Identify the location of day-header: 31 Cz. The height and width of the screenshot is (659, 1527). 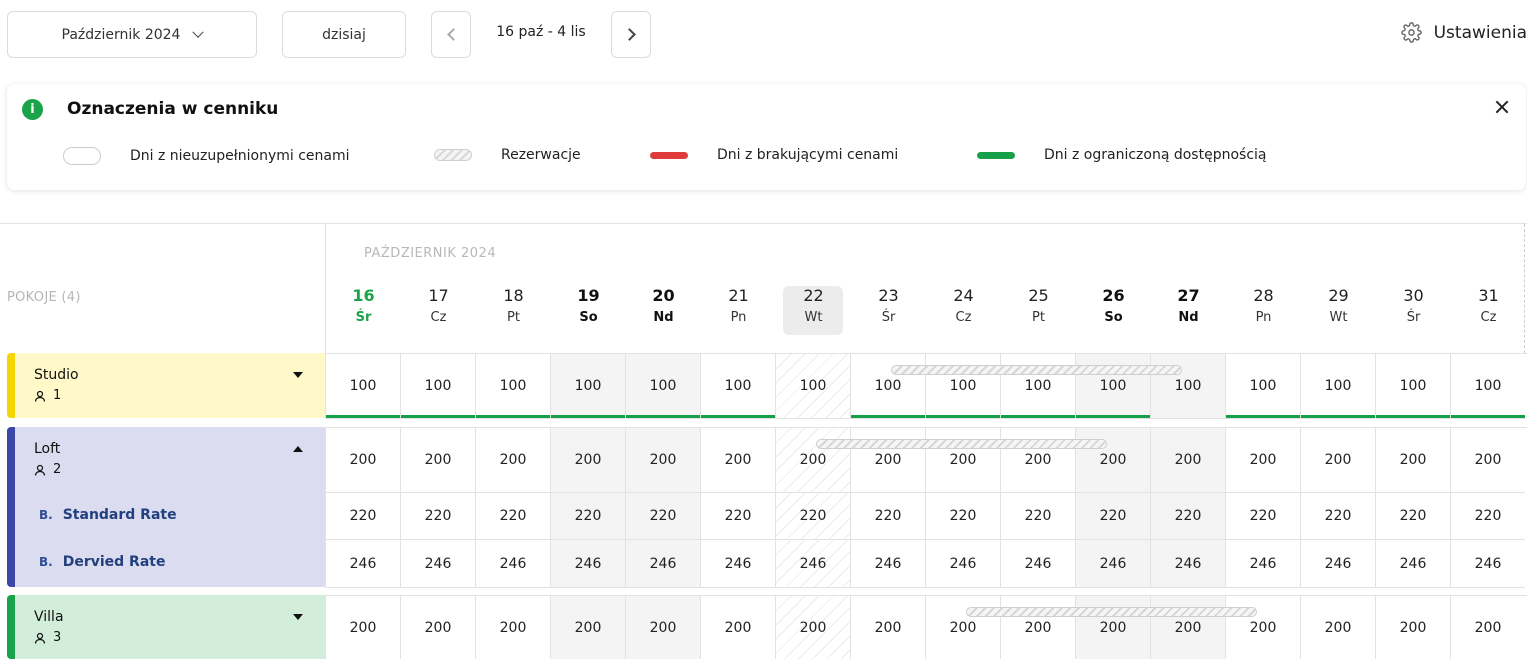
(1488, 305).